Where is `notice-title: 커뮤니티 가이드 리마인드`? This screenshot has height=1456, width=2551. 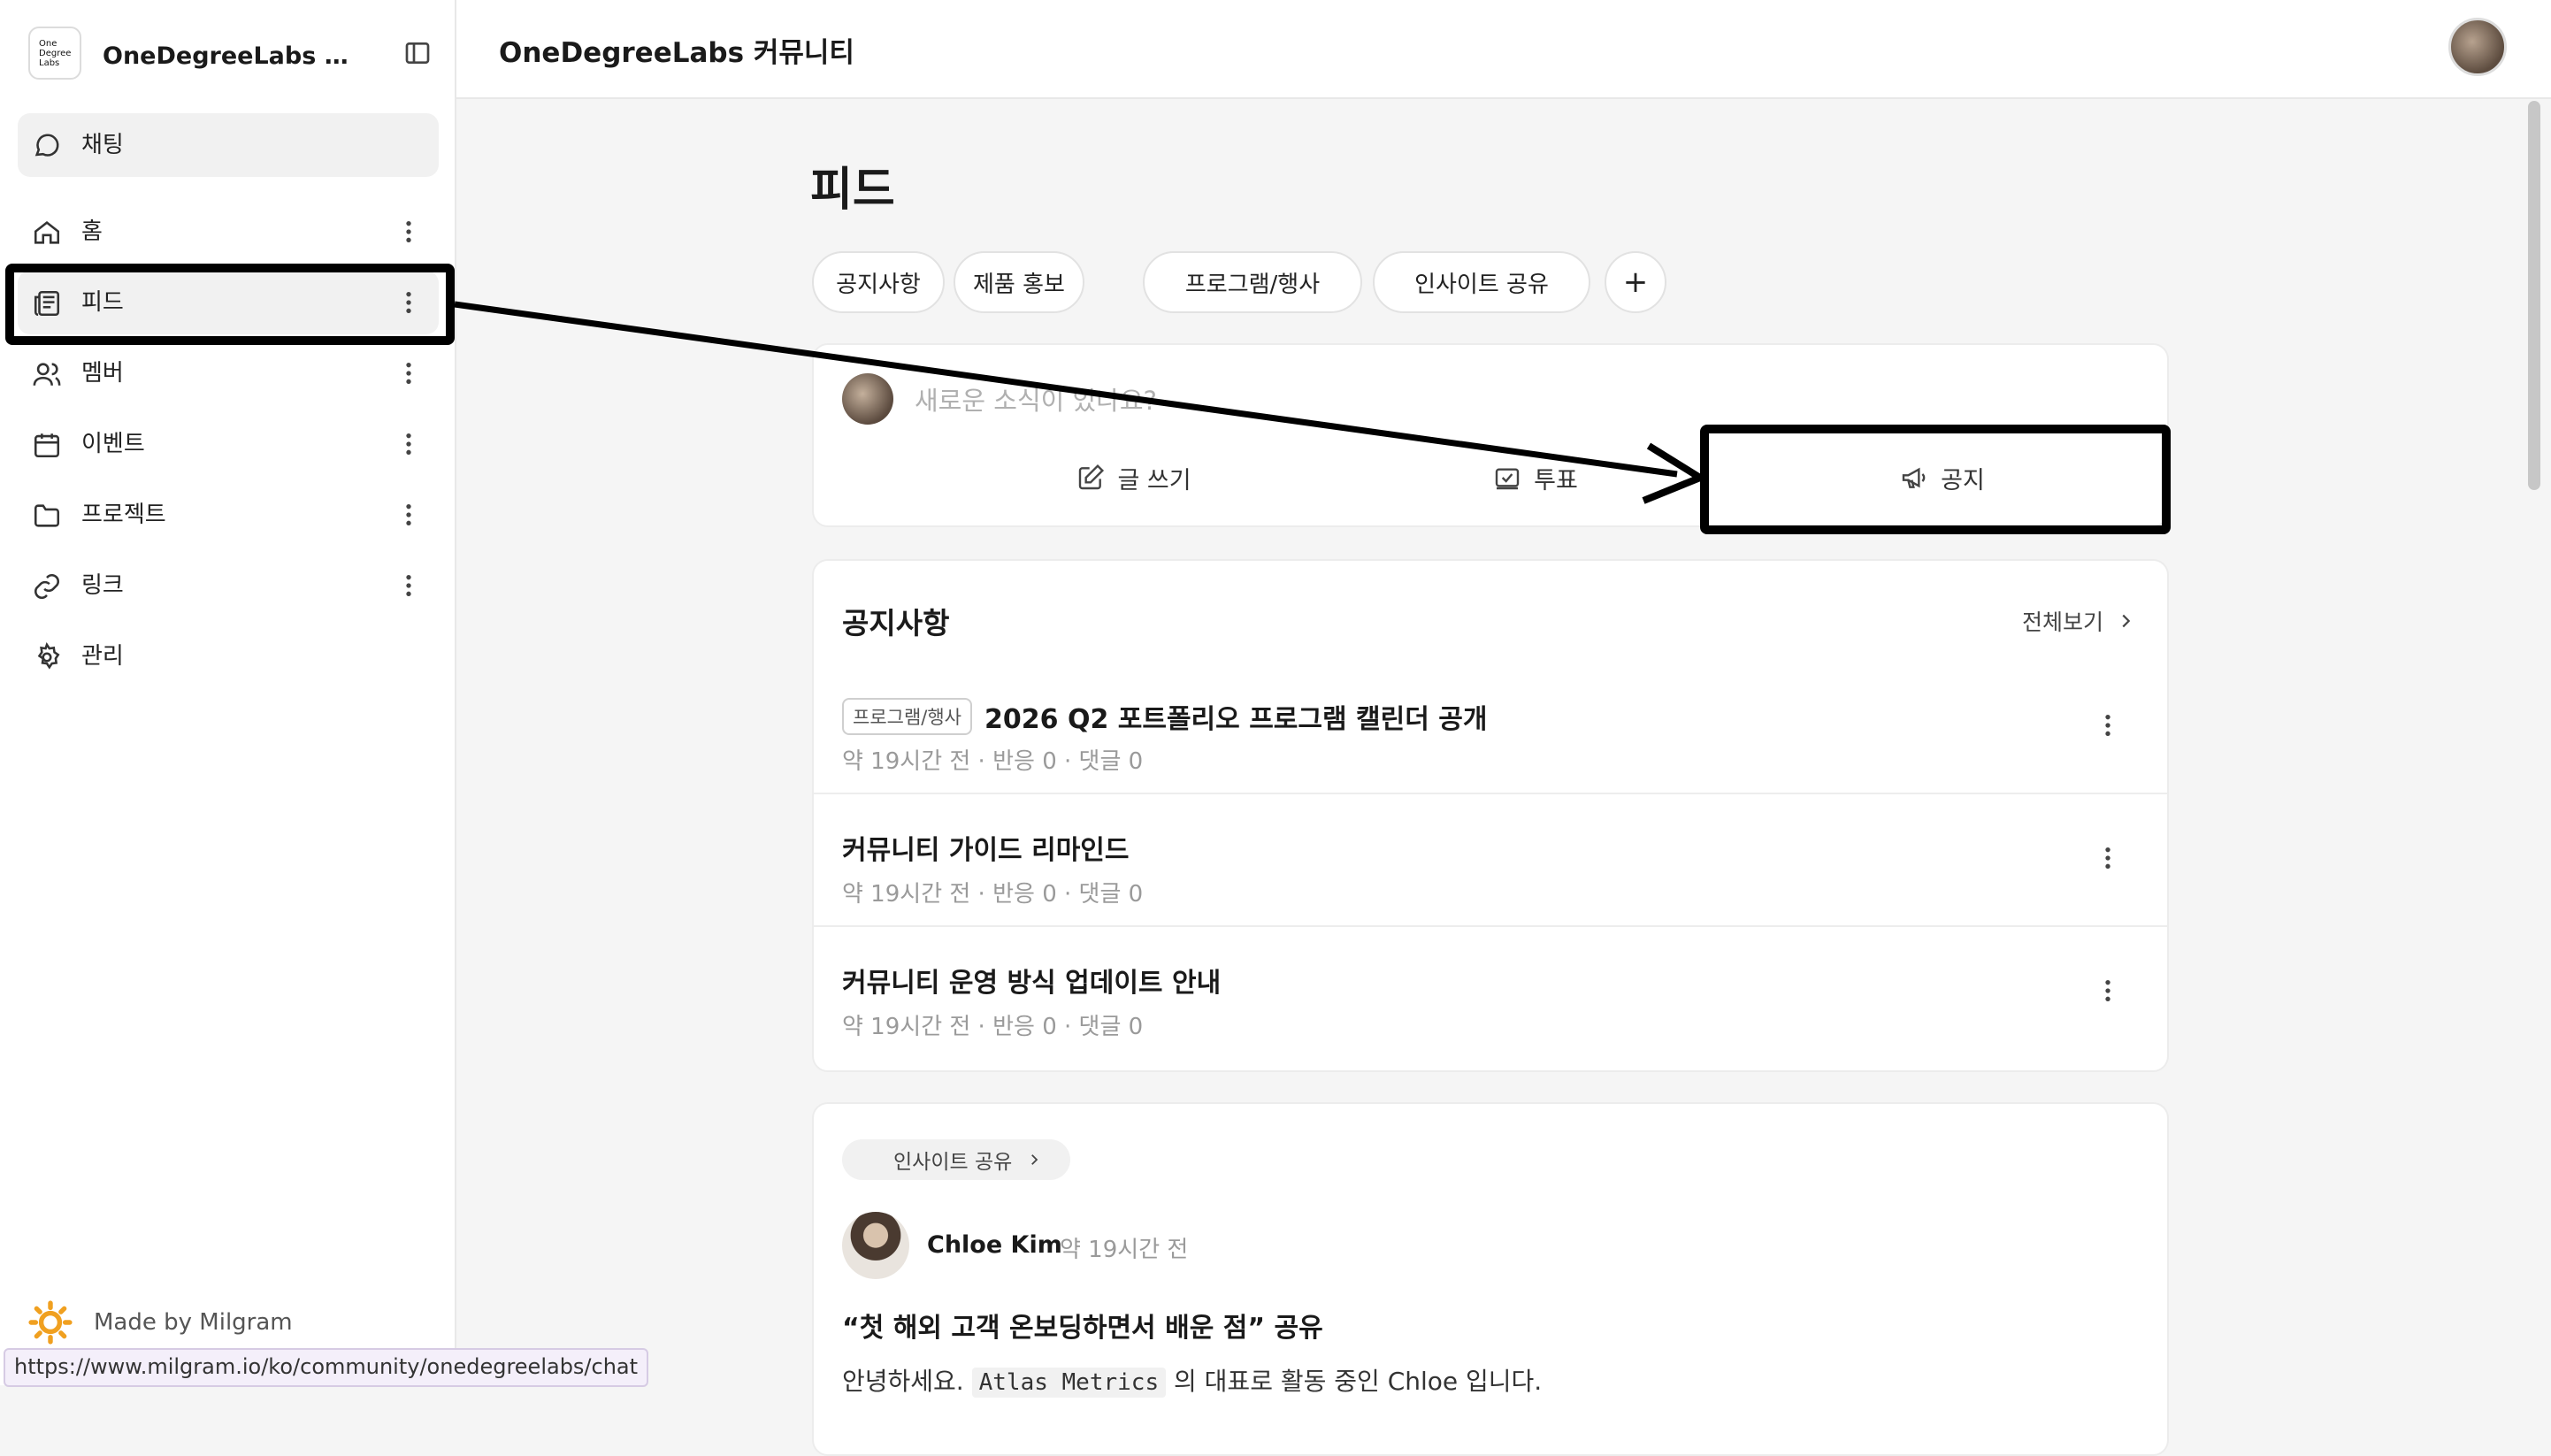
notice-title: 커뮤니티 가이드 리마인드 is located at coordinates (986, 850).